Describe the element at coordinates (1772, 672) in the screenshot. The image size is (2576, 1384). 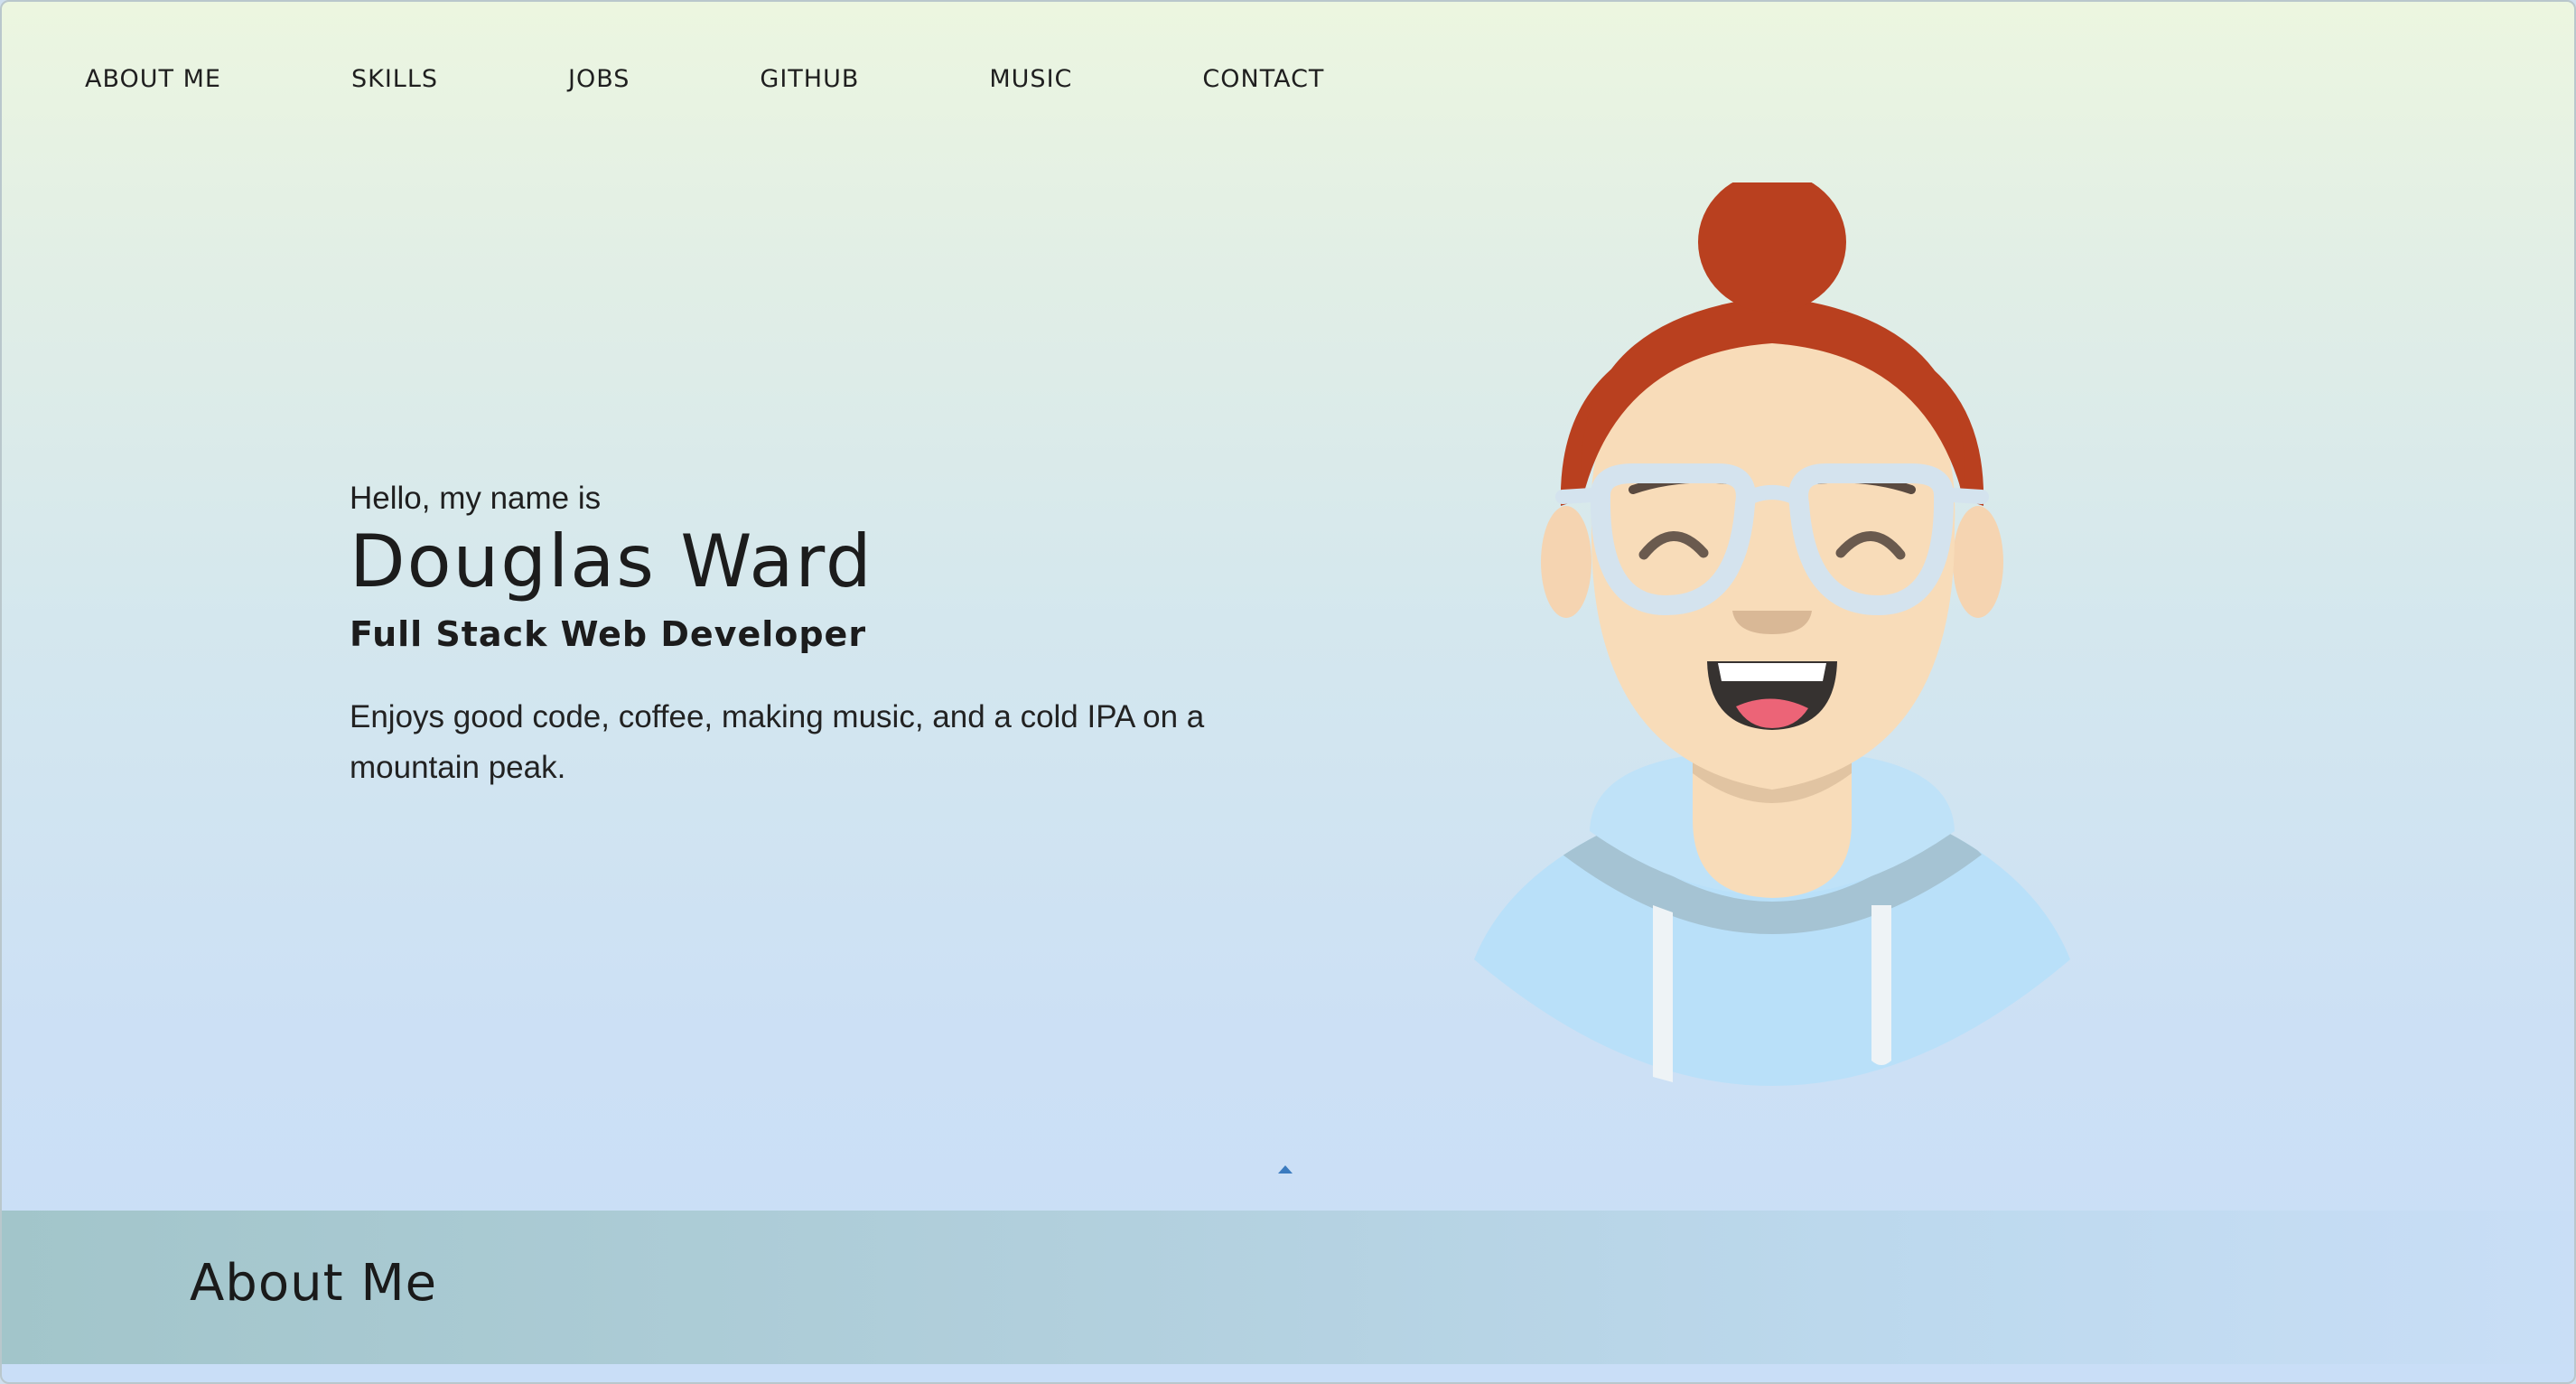
I see `avatar-teeth` at that location.